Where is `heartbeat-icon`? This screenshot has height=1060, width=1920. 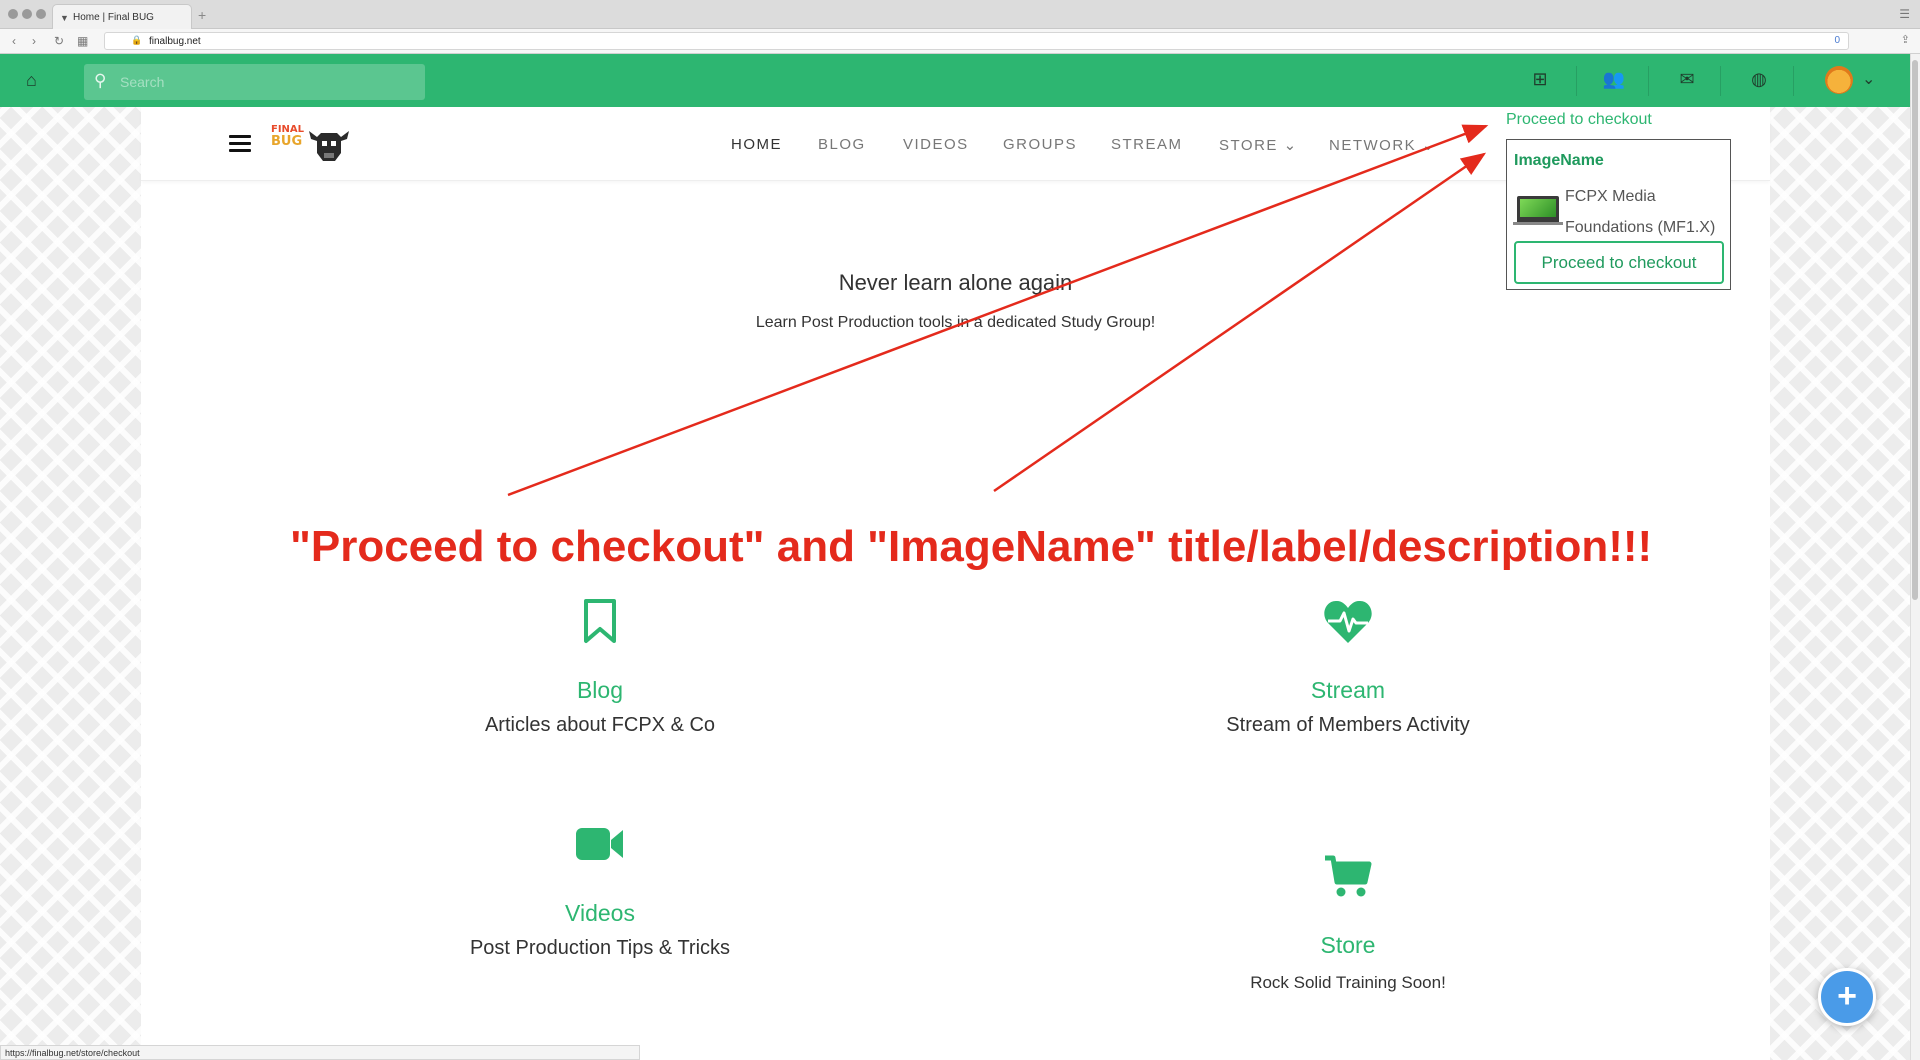 heartbeat-icon is located at coordinates (1348, 621).